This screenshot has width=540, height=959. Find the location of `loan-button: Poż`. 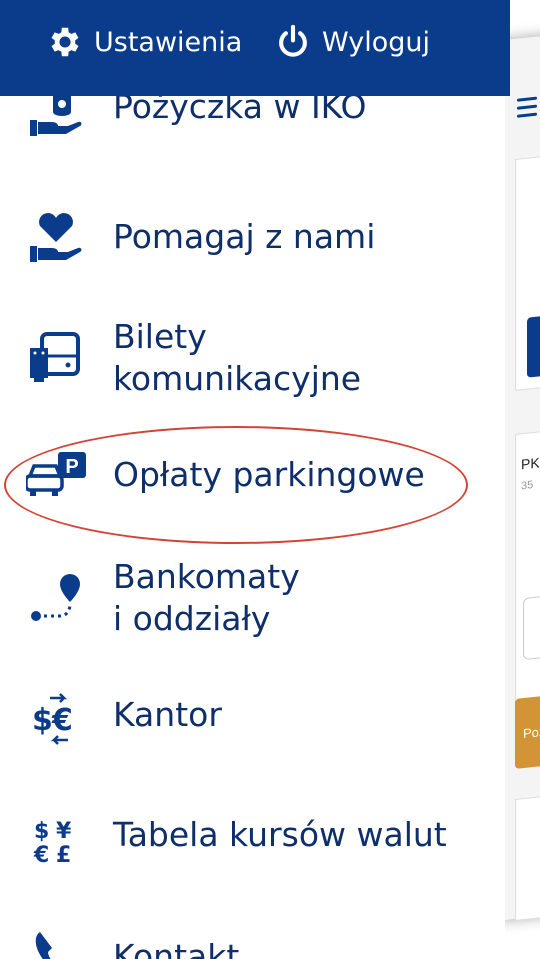

loan-button: Poż is located at coordinates (527, 730).